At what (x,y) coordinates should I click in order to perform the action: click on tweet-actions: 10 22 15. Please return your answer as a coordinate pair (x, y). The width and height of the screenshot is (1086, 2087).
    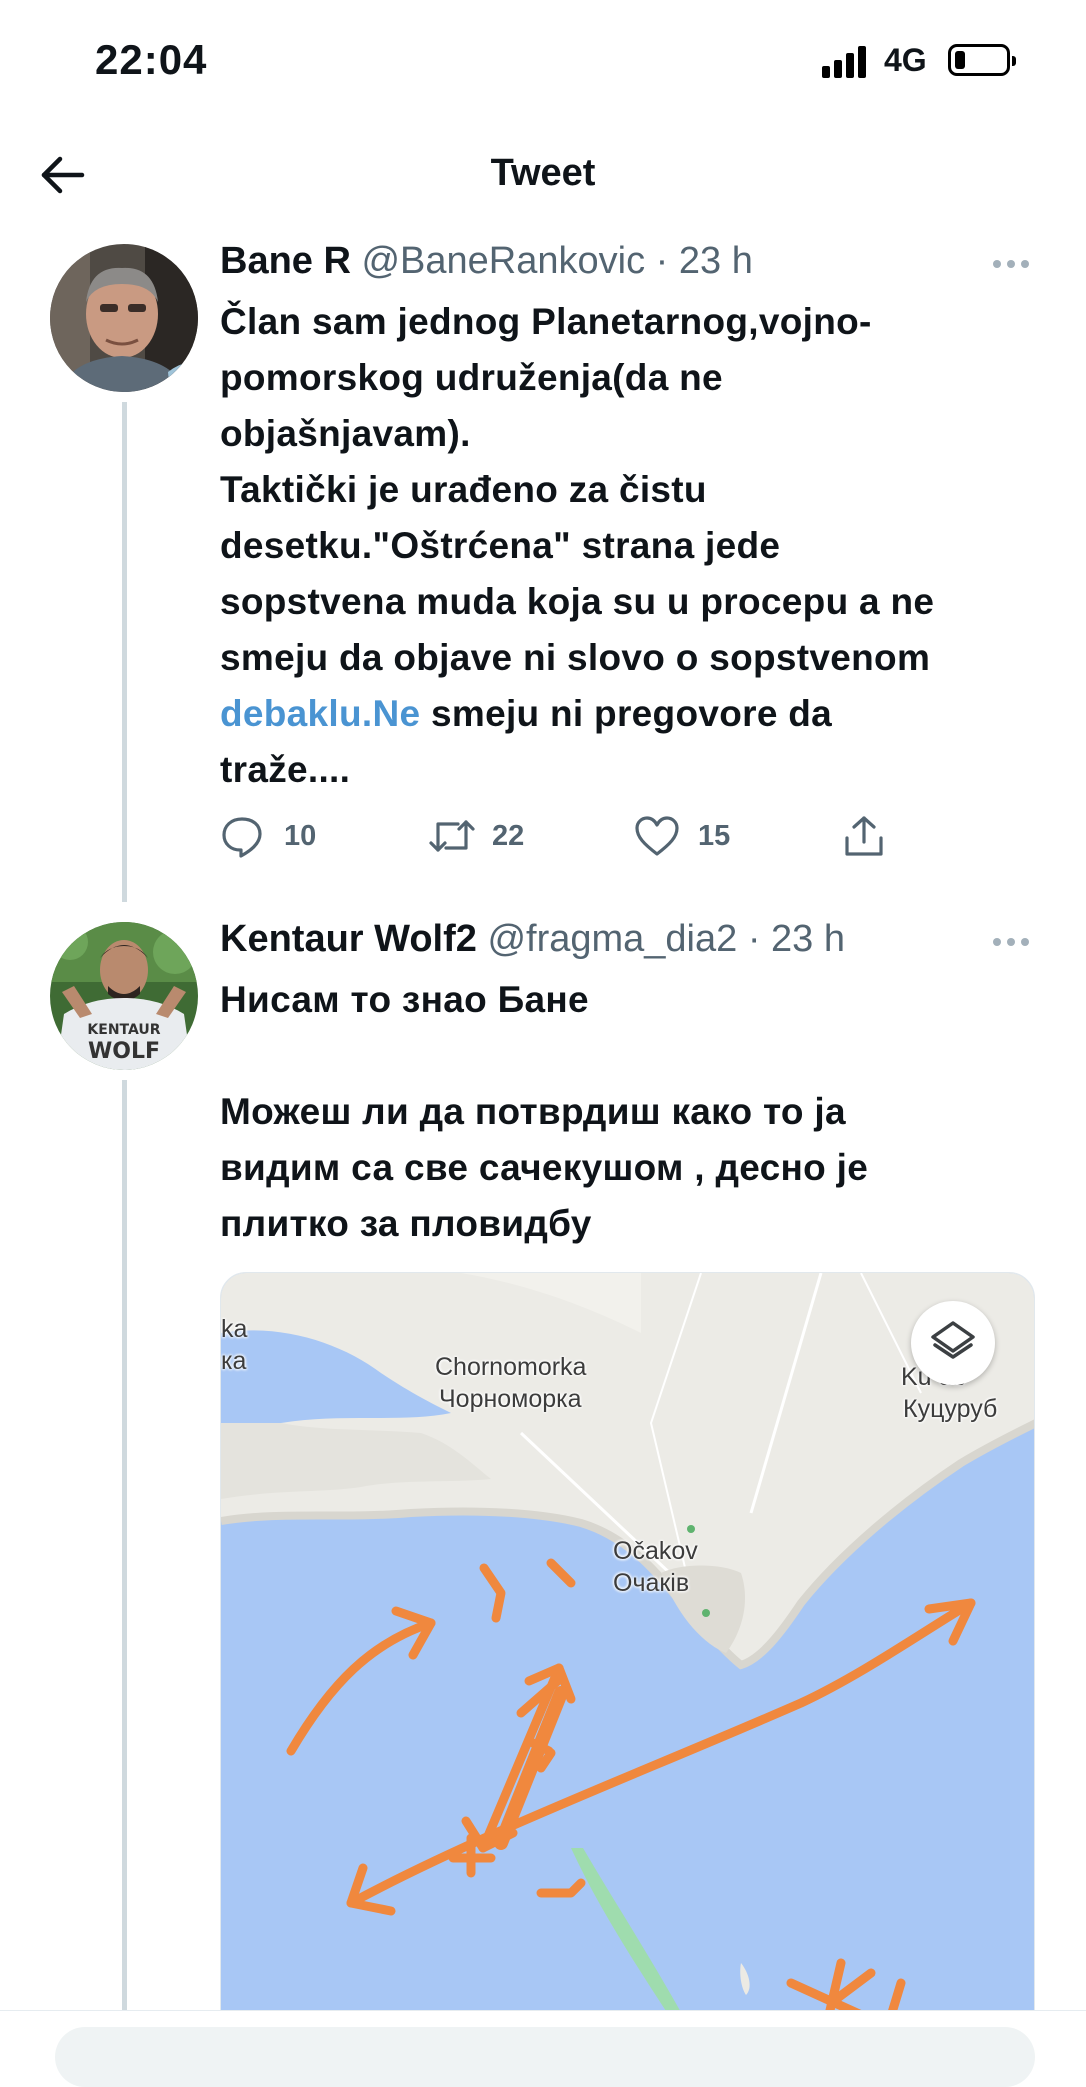
    Looking at the image, I should click on (570, 836).